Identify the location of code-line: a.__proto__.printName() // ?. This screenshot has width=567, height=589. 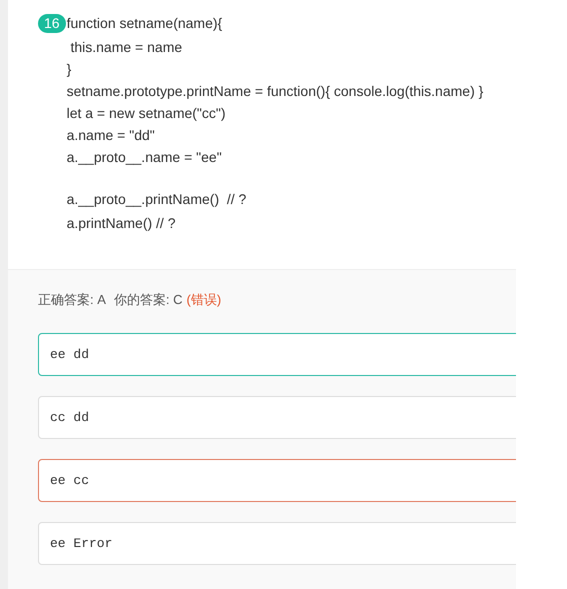
(157, 199).